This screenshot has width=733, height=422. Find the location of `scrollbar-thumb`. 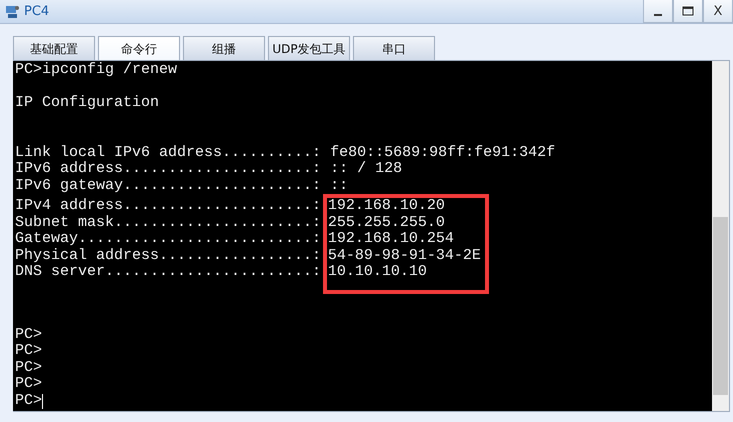

scrollbar-thumb is located at coordinates (720, 306).